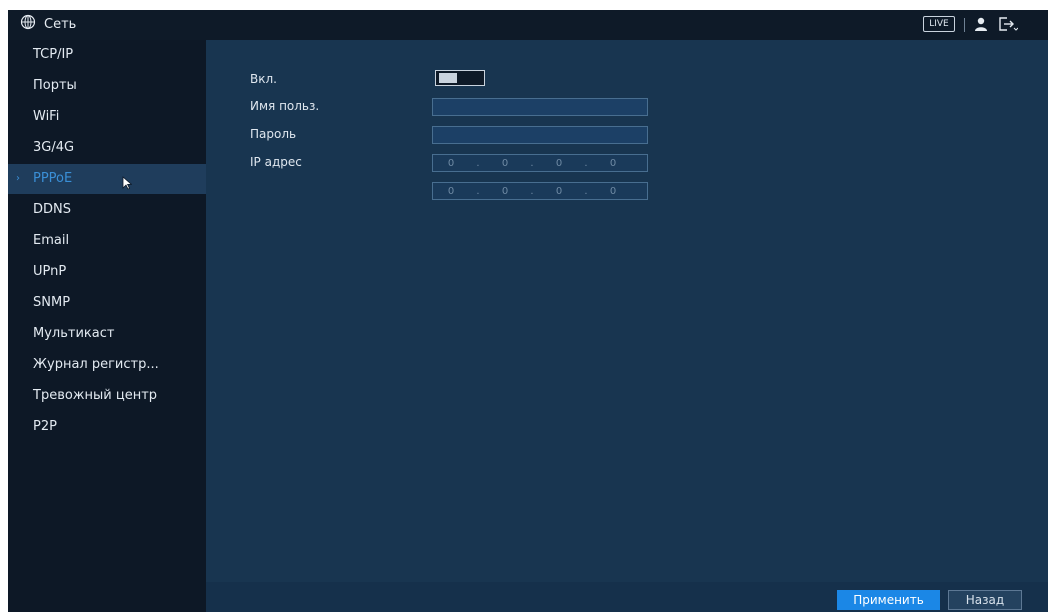 The image size is (1056, 614). What do you see at coordinates (107, 210) in the screenshot?
I see `sidebar-item-ddns: DDNS` at bounding box center [107, 210].